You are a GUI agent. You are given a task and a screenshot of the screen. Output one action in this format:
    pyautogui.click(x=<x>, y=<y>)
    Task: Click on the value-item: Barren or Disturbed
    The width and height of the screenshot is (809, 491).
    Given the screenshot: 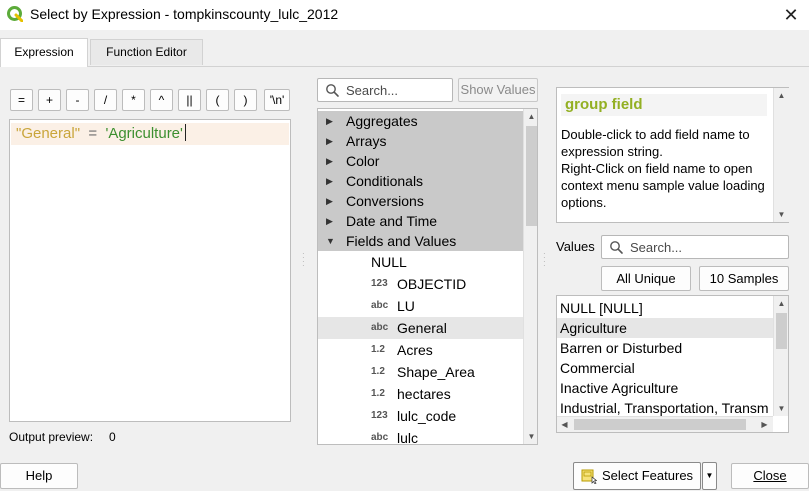 What is the action you would take?
    pyautogui.click(x=666, y=348)
    